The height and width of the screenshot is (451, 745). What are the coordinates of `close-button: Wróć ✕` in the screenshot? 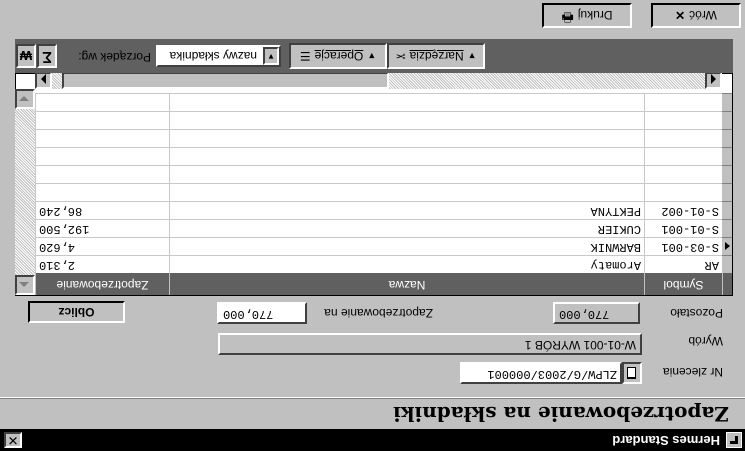 It's located at (696, 15).